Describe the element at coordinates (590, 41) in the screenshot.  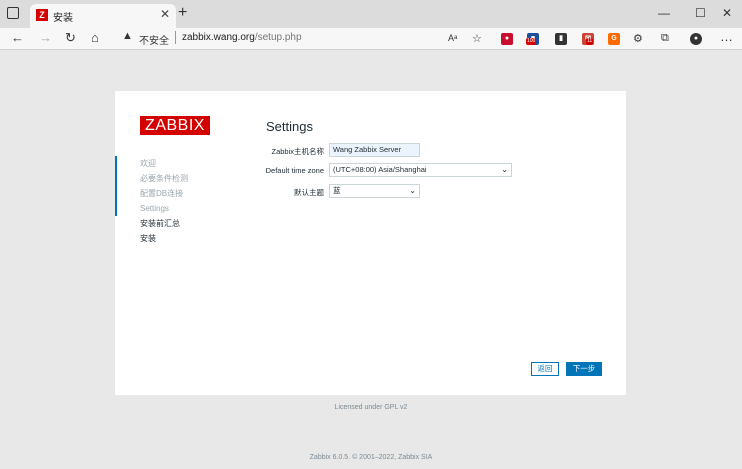
I see `extension-badge: 11` at that location.